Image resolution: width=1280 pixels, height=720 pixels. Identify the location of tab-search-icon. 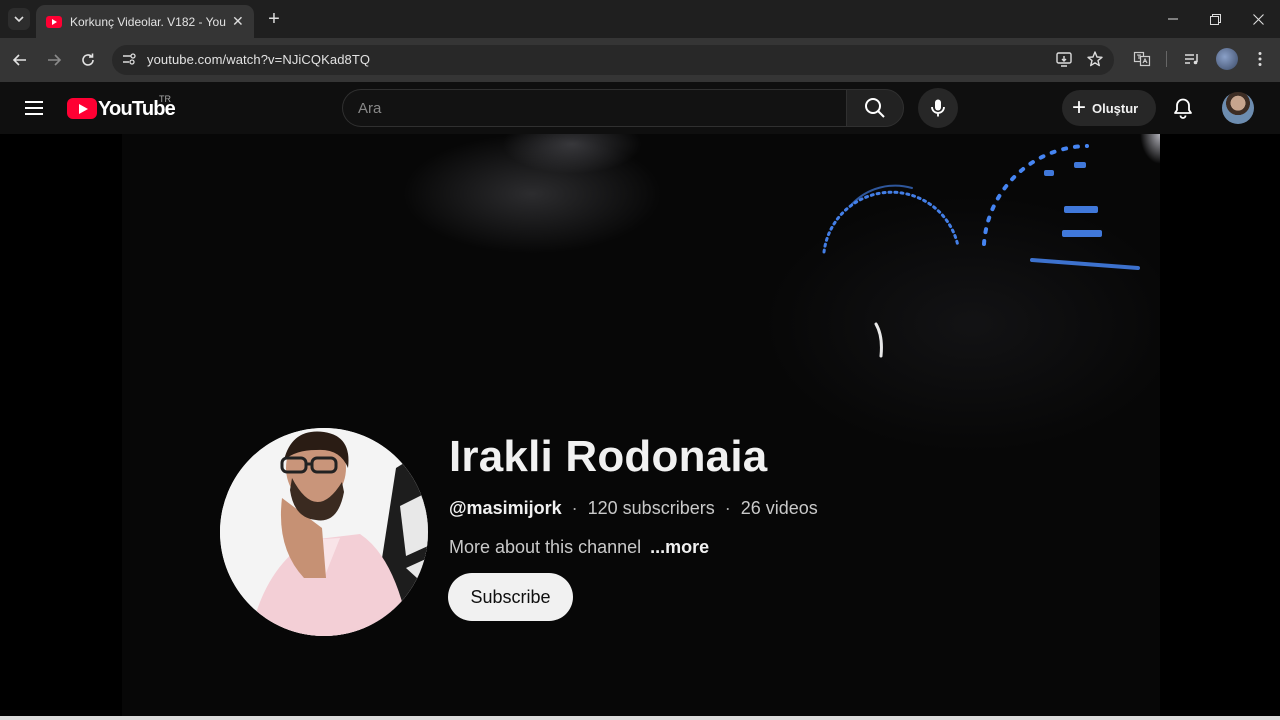
(19, 19).